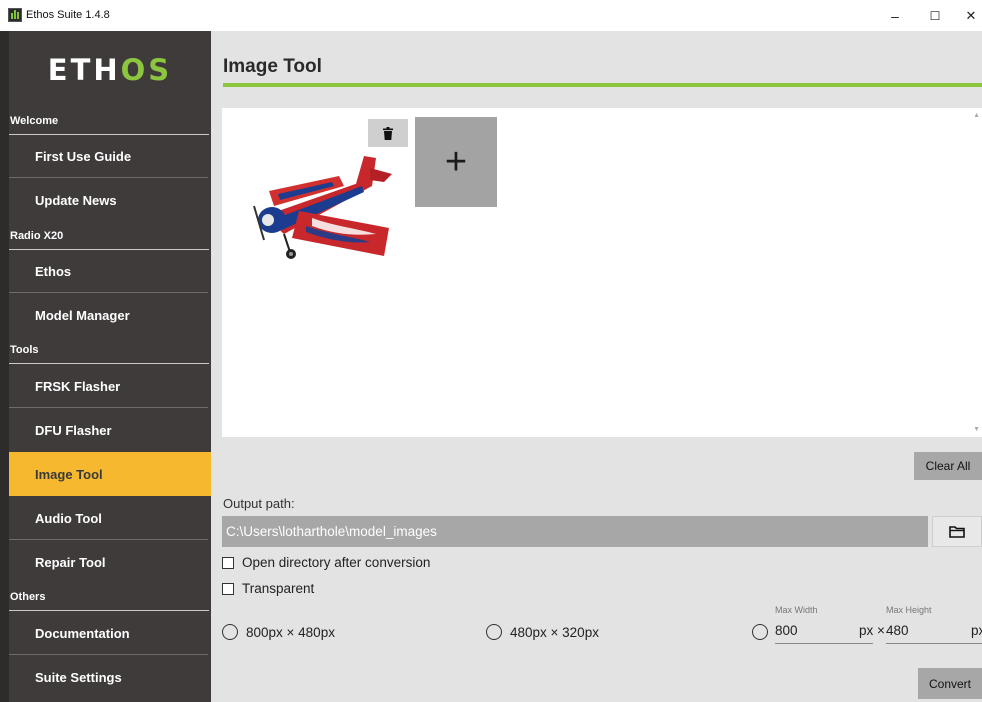  I want to click on transparent-checkbox-row: Transparent, so click(268, 588).